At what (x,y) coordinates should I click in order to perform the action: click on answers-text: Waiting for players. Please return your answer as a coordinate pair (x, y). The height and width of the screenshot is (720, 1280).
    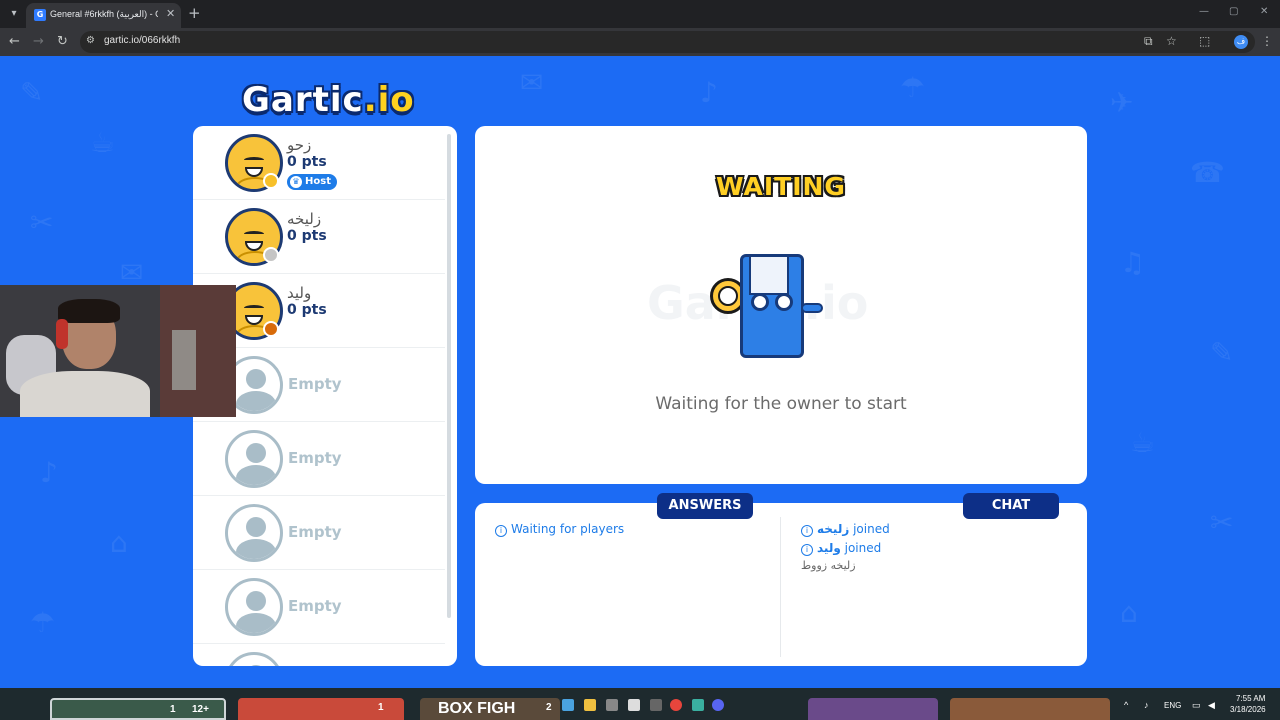
    Looking at the image, I should click on (568, 529).